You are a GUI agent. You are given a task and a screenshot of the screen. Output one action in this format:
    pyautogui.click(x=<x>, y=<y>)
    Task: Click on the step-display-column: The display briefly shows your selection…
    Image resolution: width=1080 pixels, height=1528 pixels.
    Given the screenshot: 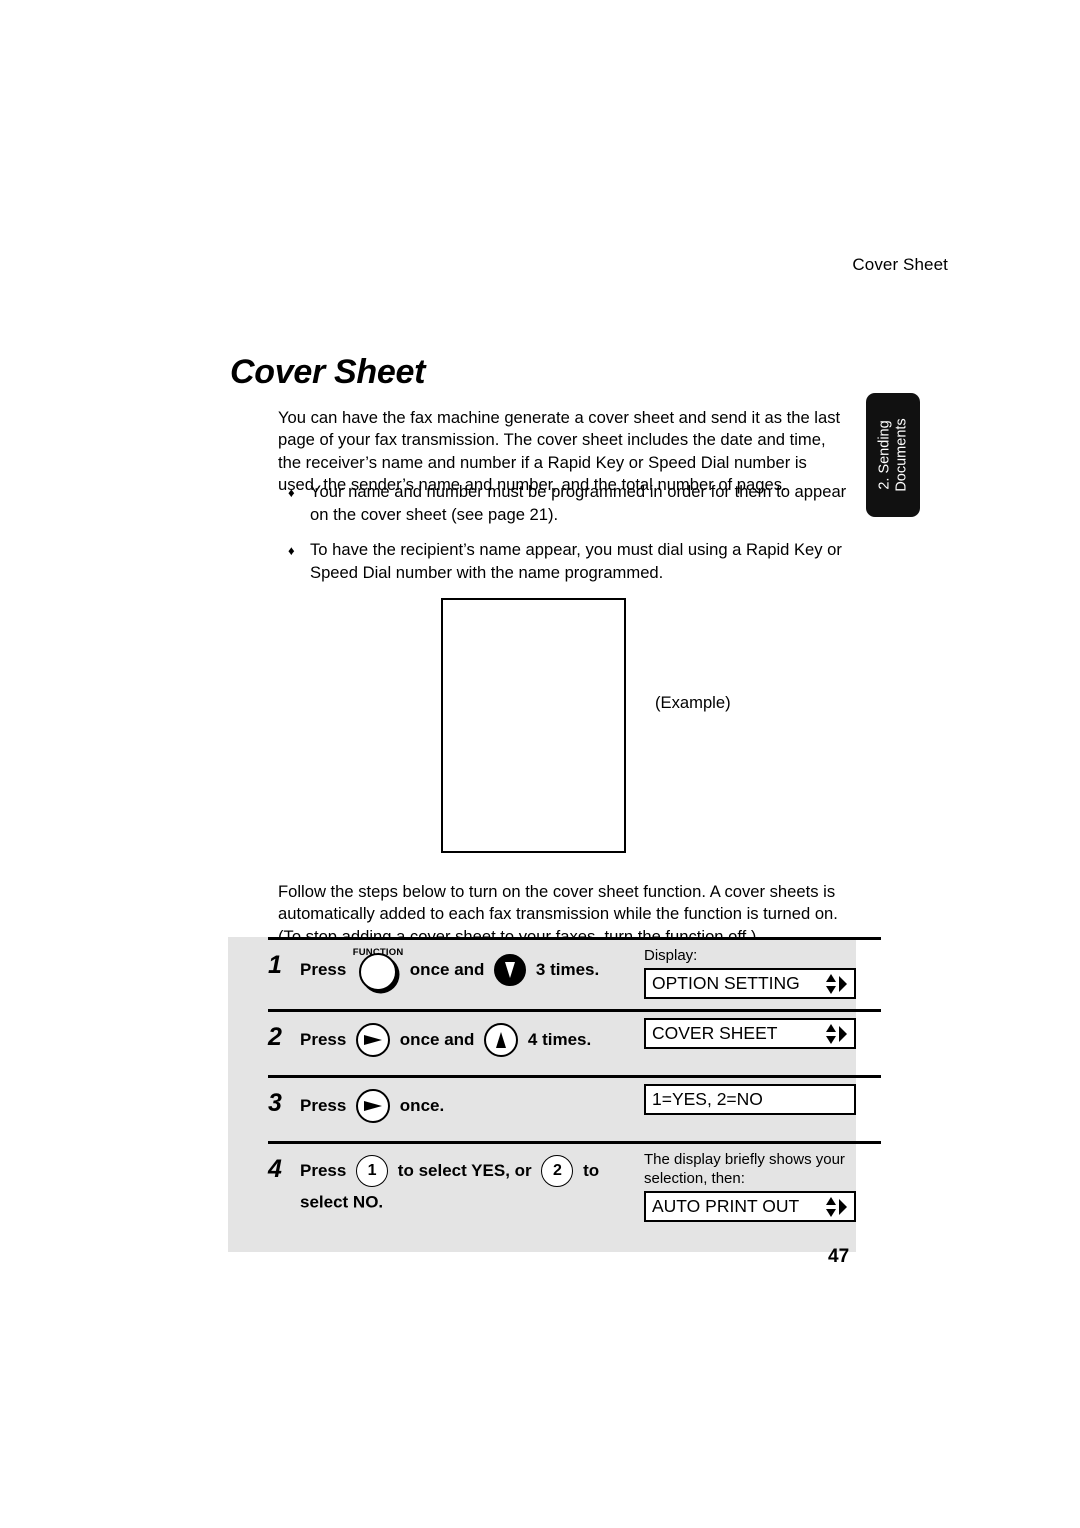 What is the action you would take?
    pyautogui.click(x=750, y=1186)
    